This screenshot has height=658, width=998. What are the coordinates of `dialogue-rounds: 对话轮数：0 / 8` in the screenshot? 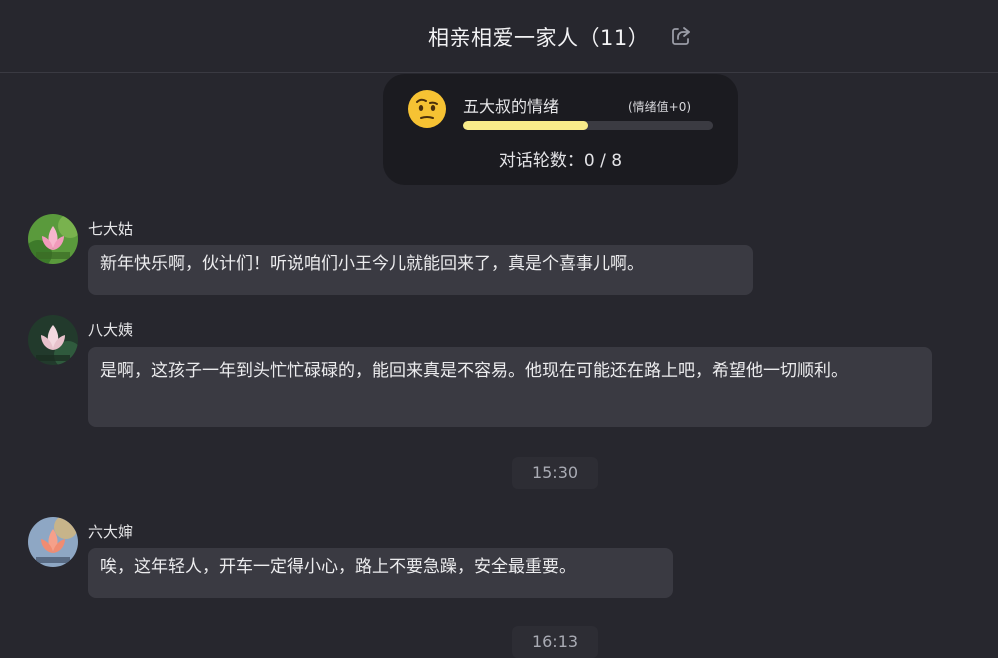 It's located at (560, 161).